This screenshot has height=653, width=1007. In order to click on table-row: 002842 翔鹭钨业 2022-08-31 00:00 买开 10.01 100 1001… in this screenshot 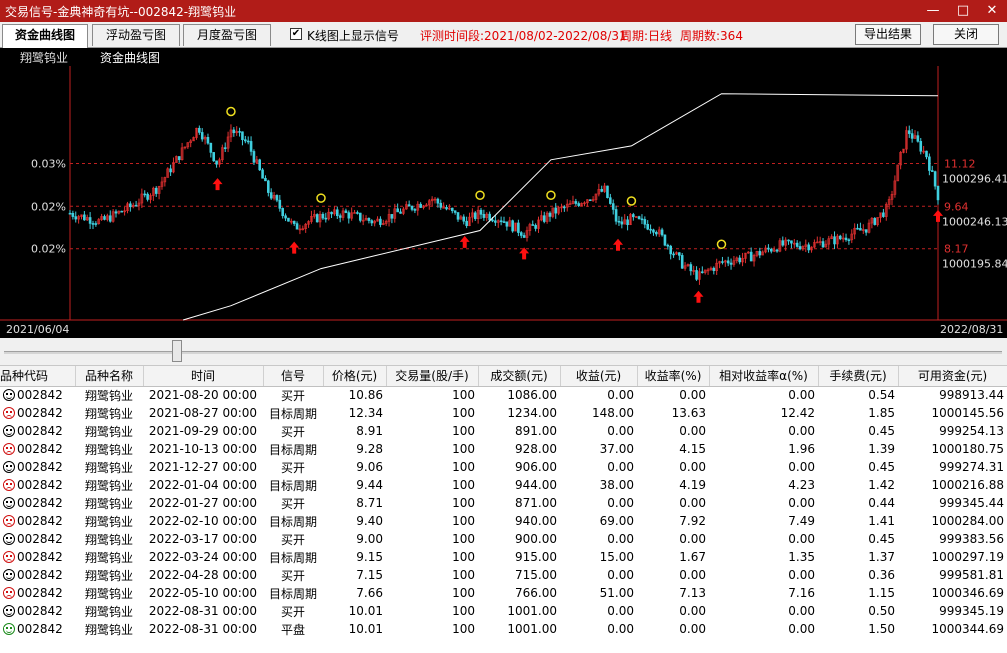, I will do `click(503, 611)`.